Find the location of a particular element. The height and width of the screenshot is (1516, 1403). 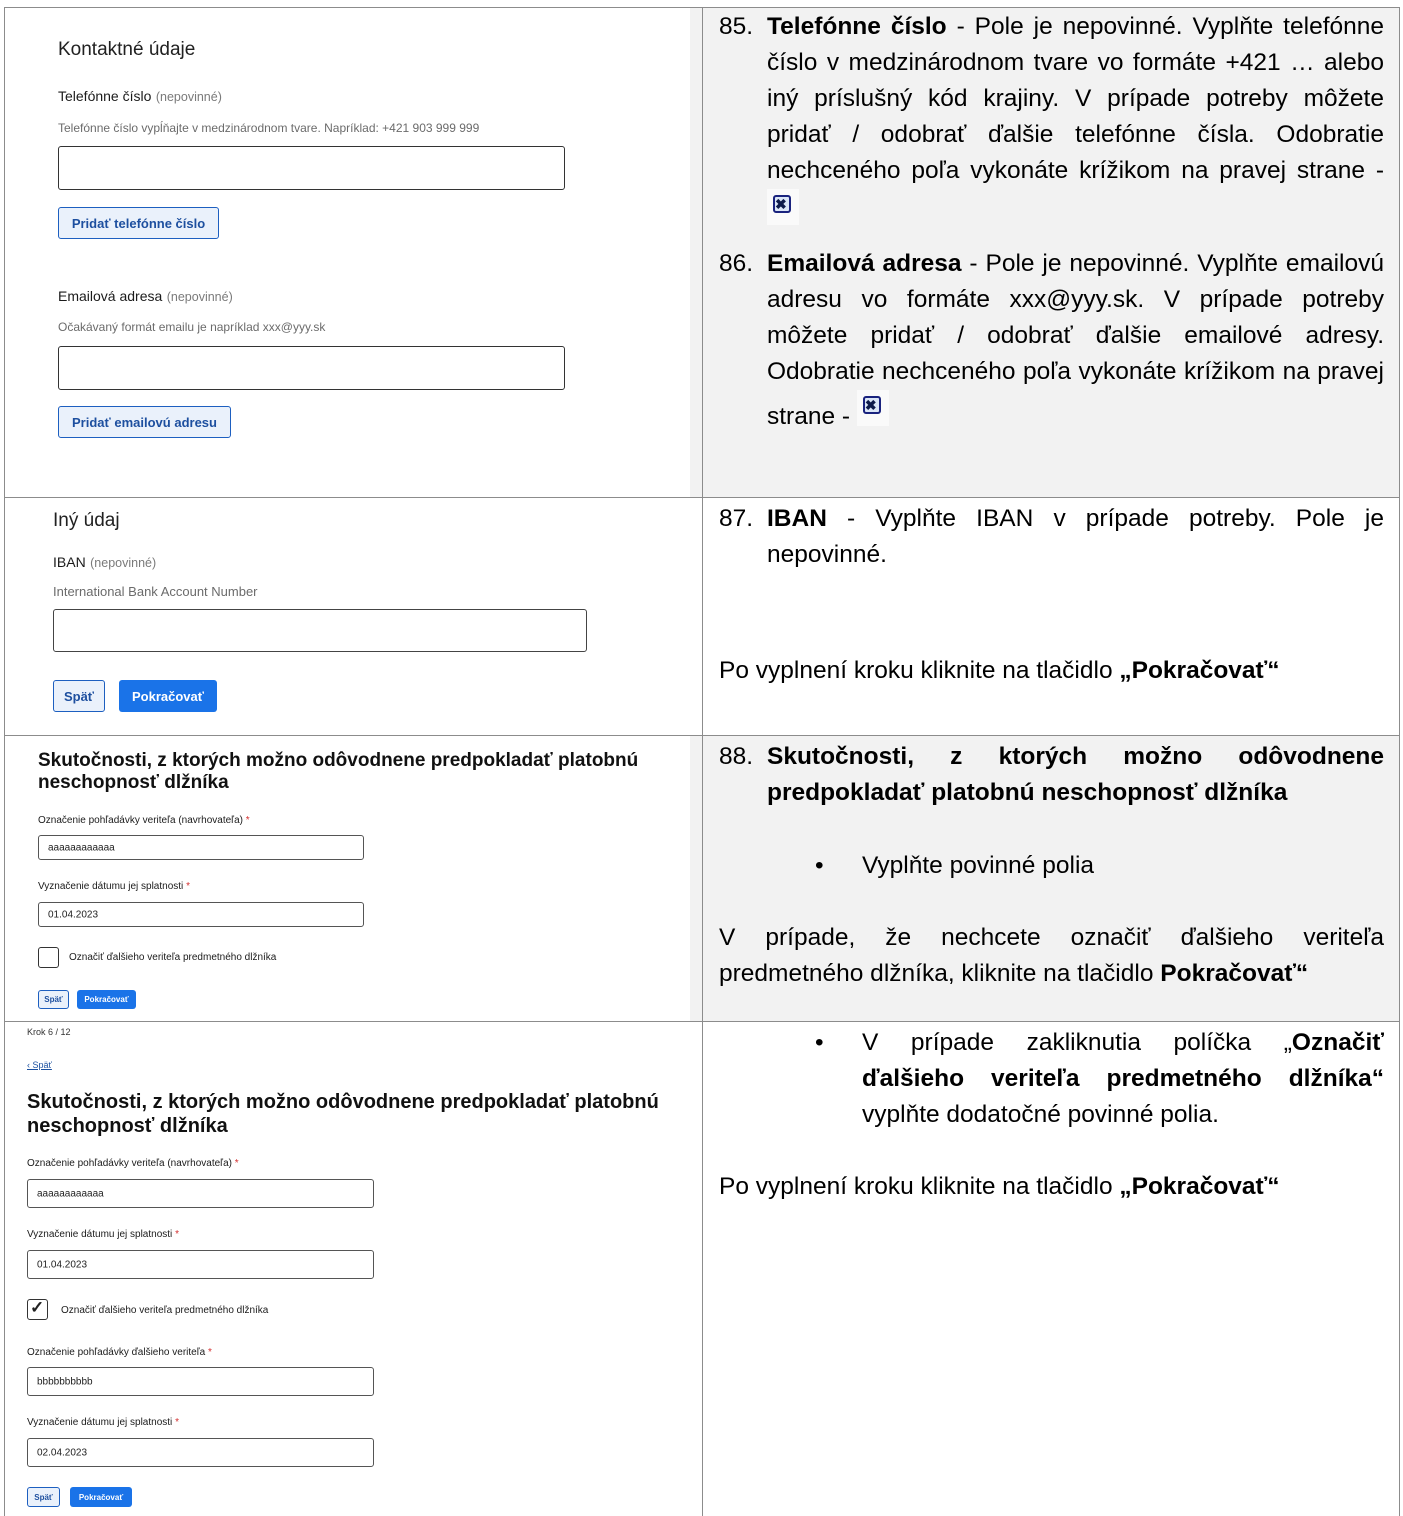

iban-label: IBAN is located at coordinates (69, 562).